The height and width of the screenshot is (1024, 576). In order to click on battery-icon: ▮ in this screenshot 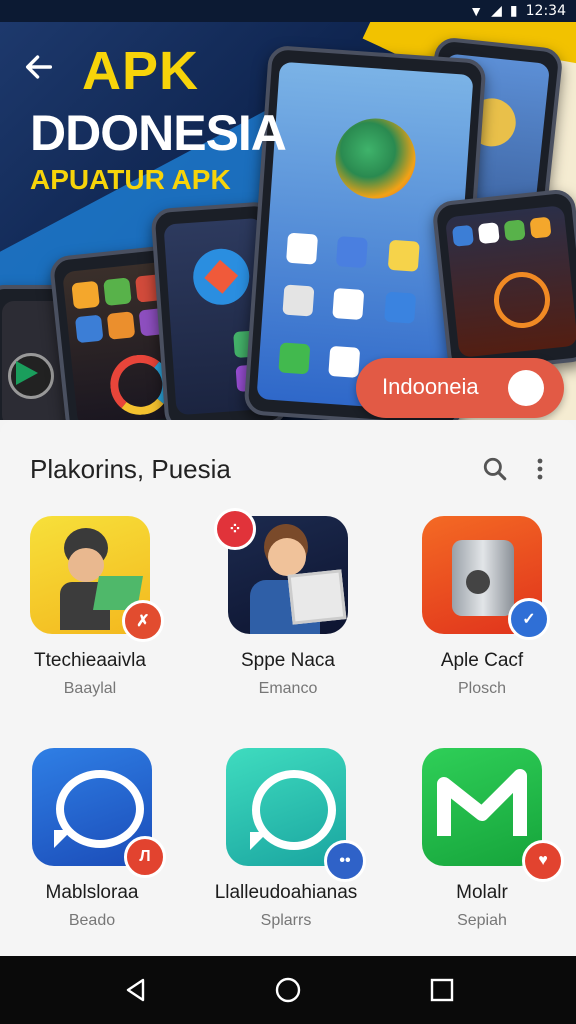, I will do `click(513, 10)`.